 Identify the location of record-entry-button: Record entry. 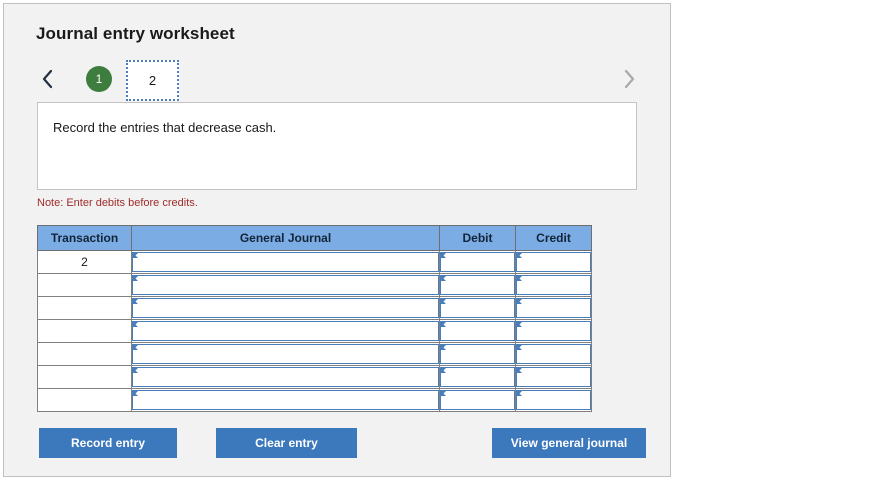
(108, 443).